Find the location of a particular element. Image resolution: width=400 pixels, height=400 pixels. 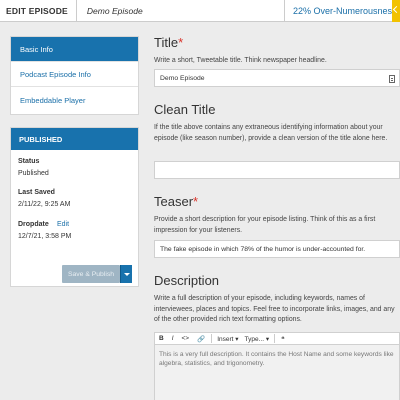

insert-dropdown: Insert ▾ is located at coordinates (227, 339).